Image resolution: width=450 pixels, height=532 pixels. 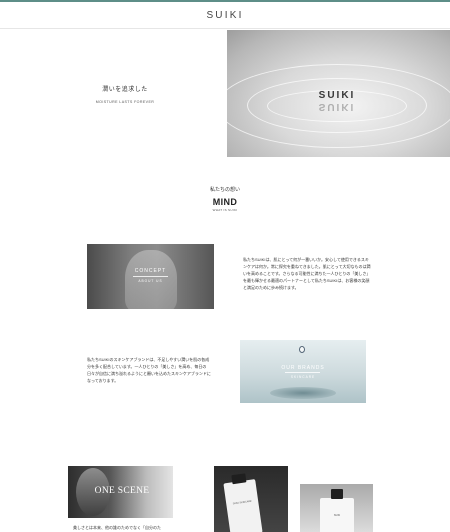 I want to click on bottle-label: SUIKI SKINCARE, so click(x=242, y=502).